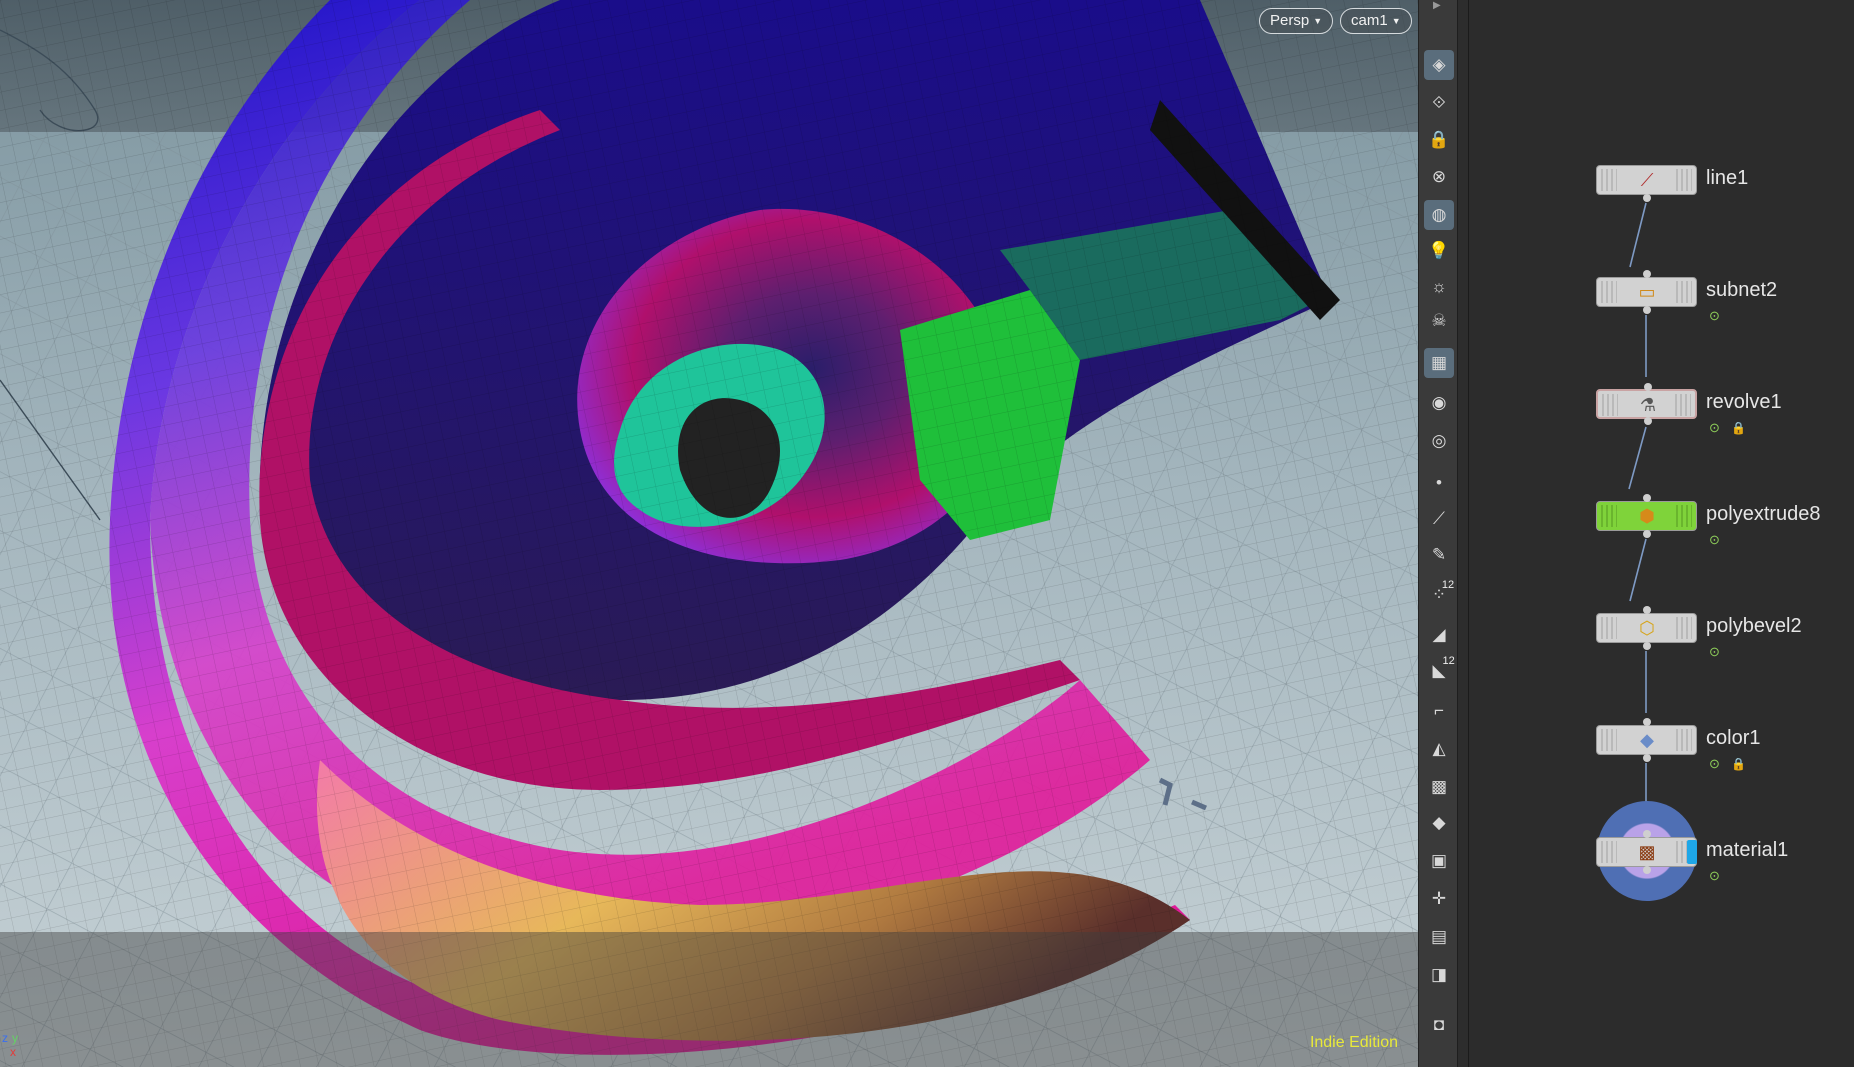 This screenshot has width=1854, height=1067. What do you see at coordinates (1396, 21) in the screenshot?
I see `chevron-down-icon: ▼` at bounding box center [1396, 21].